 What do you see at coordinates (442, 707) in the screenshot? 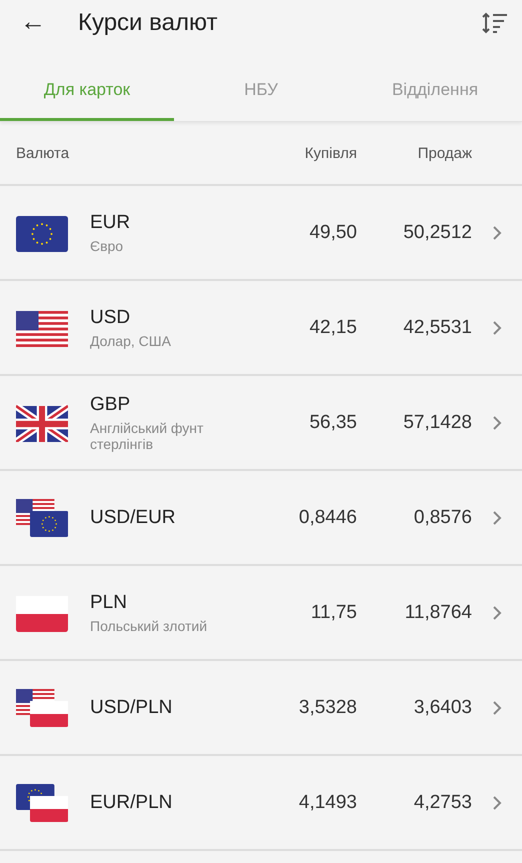
I see `sell-rate: 3,6403` at bounding box center [442, 707].